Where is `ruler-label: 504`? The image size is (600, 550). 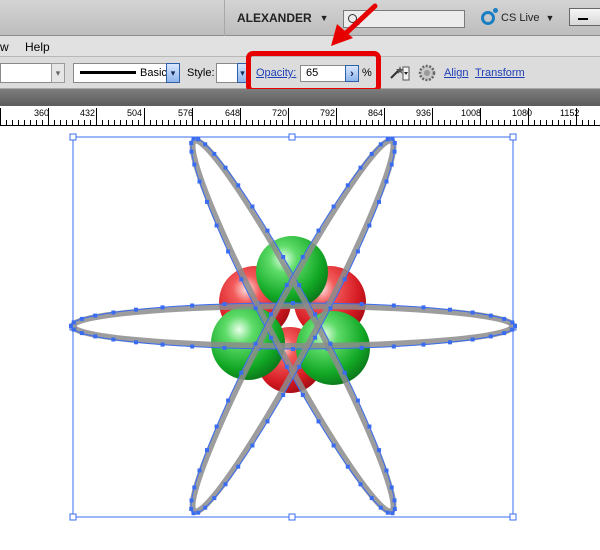 ruler-label: 504 is located at coordinates (135, 113).